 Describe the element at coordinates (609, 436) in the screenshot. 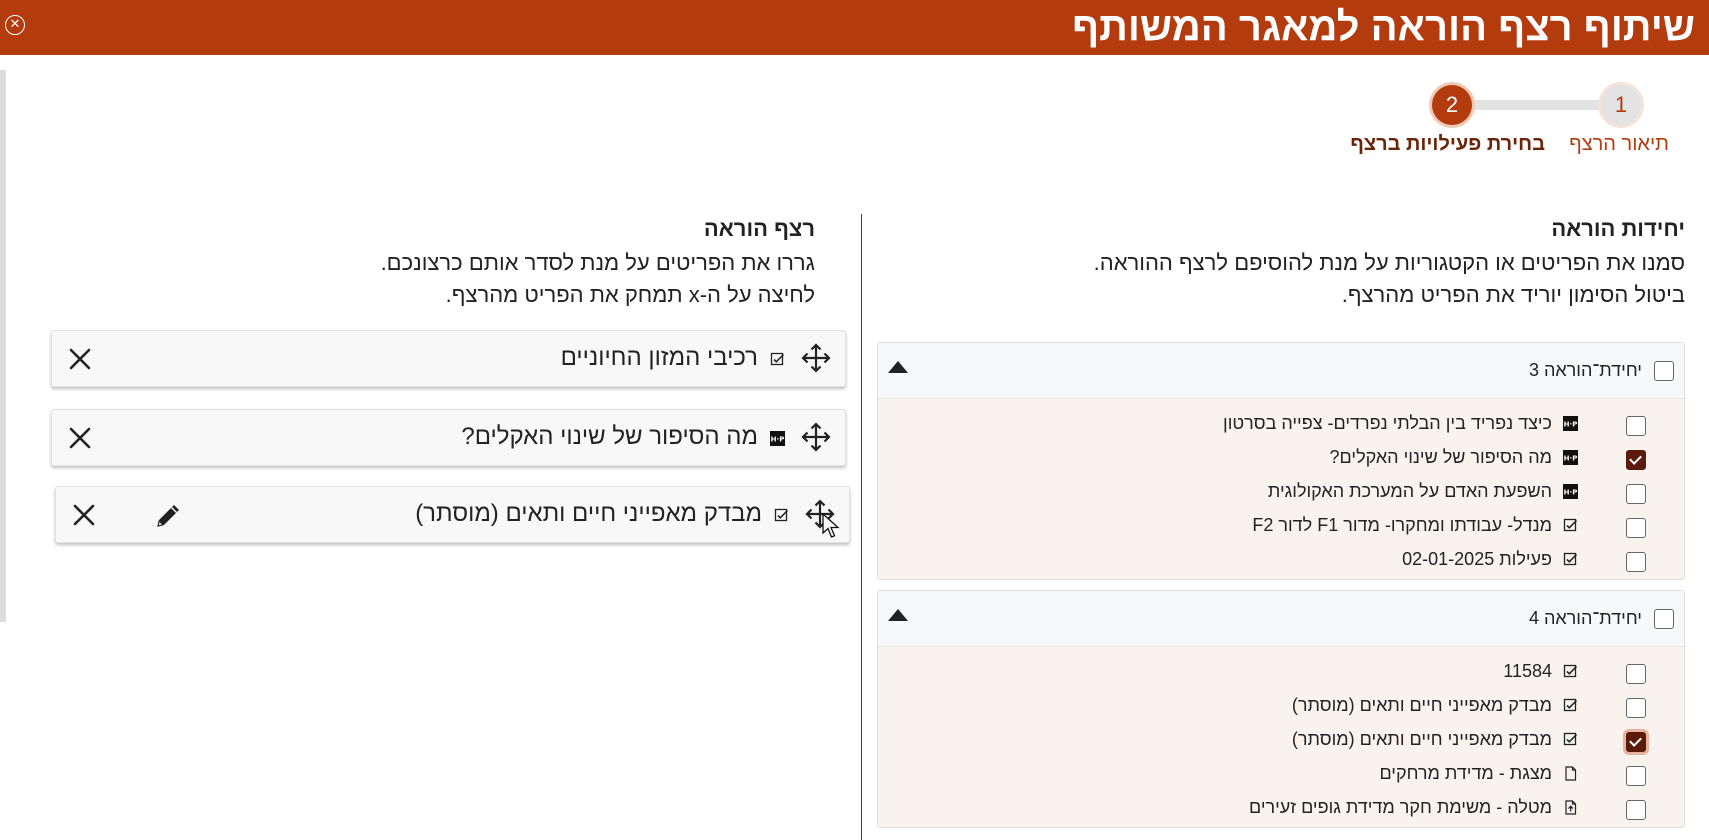

I see `sequence-item-label: מה הסיפור של שינוי האקלים?` at that location.